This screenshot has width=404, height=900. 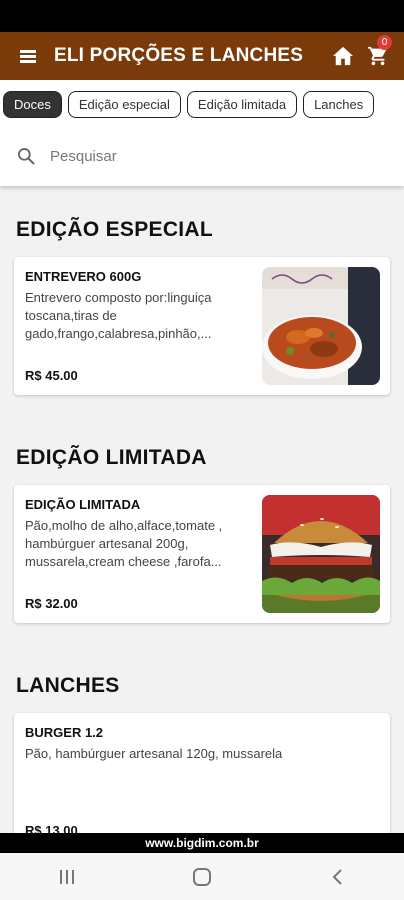 I want to click on home-nav-icon, so click(x=201, y=876).